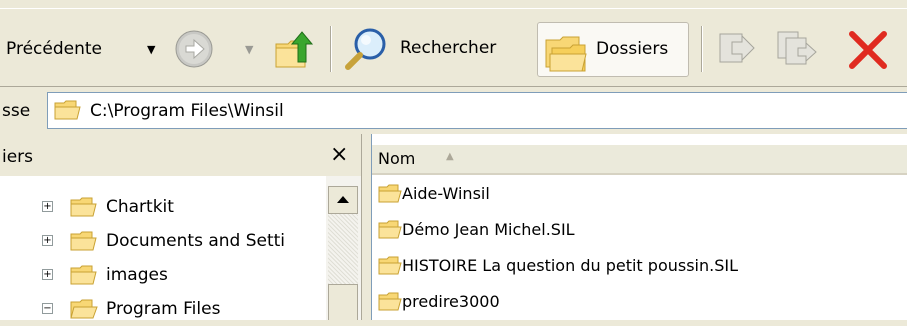 The width and height of the screenshot is (907, 326). I want to click on folders-pane-title: iers, so click(18, 157).